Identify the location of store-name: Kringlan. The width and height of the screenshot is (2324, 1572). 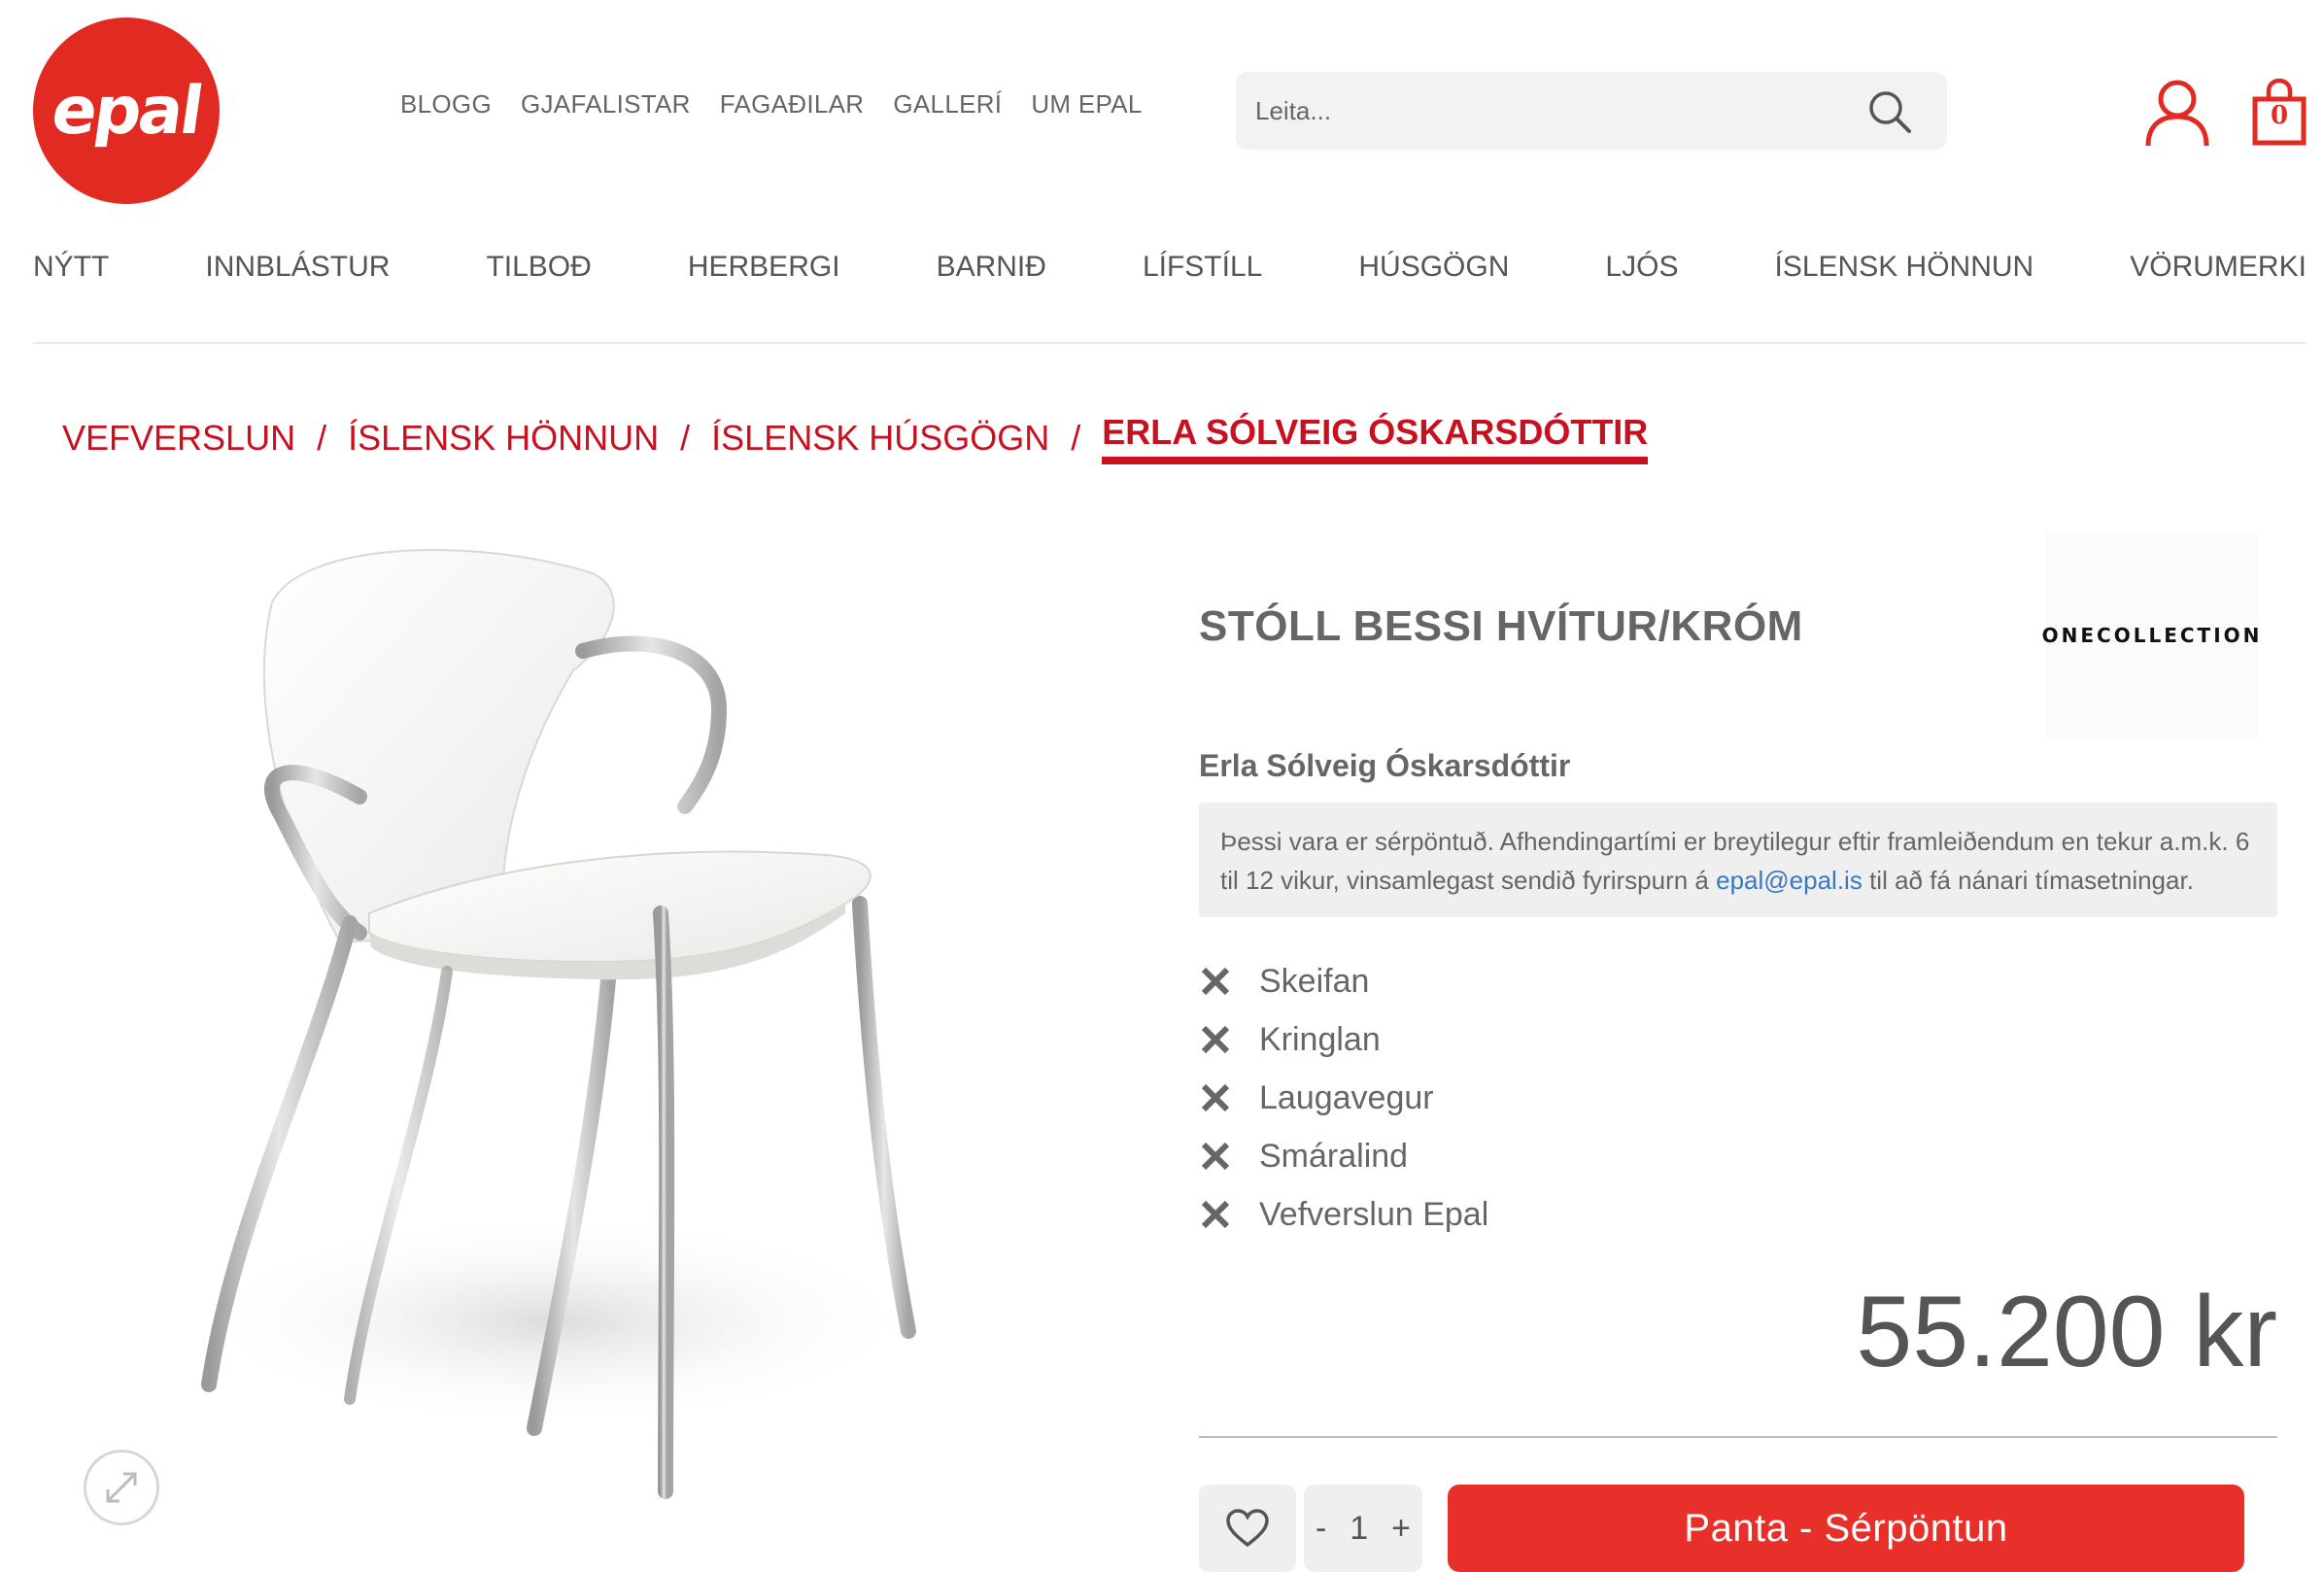
(1320, 1039).